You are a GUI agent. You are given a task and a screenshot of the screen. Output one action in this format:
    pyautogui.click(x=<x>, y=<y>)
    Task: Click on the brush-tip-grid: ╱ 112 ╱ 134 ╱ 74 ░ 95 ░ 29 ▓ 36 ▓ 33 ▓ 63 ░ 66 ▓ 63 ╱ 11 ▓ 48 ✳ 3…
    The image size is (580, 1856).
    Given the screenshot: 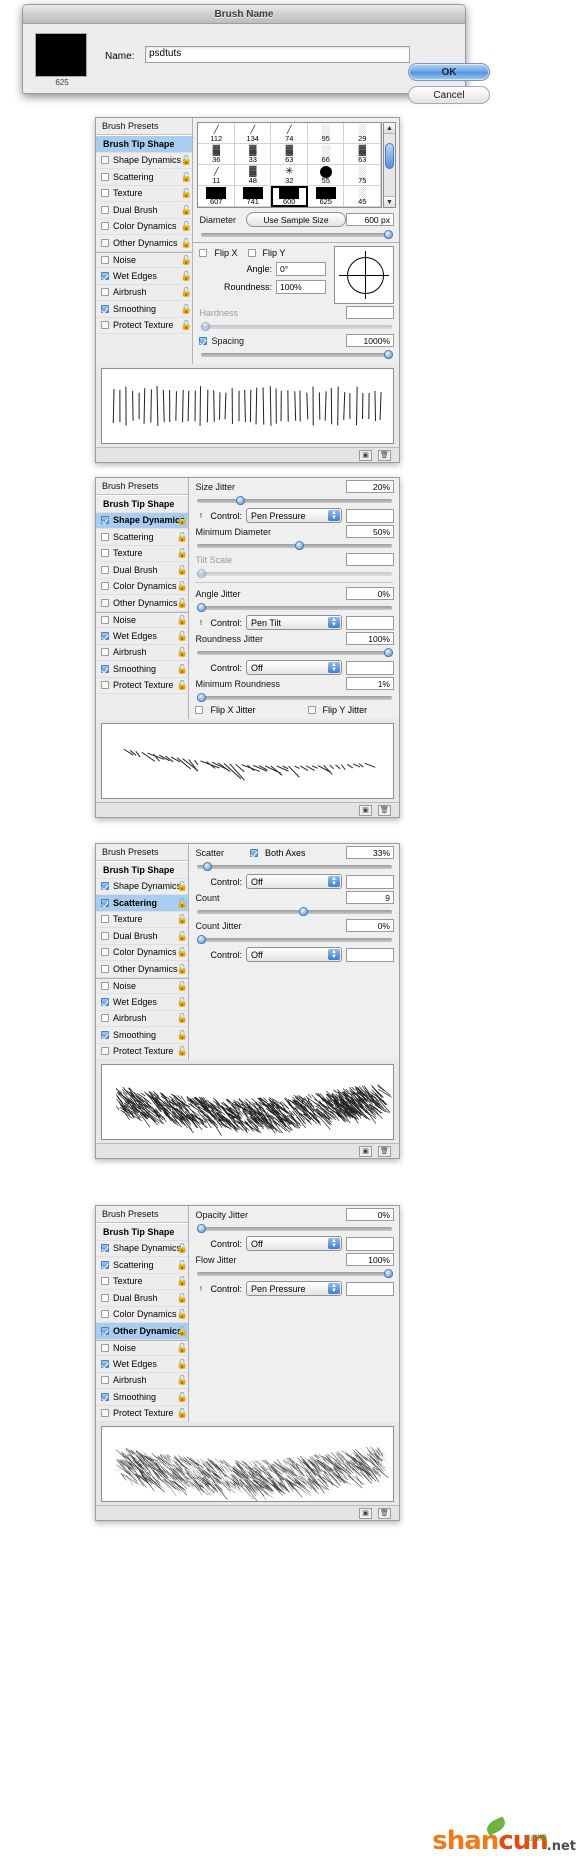 What is the action you would take?
    pyautogui.click(x=289, y=165)
    